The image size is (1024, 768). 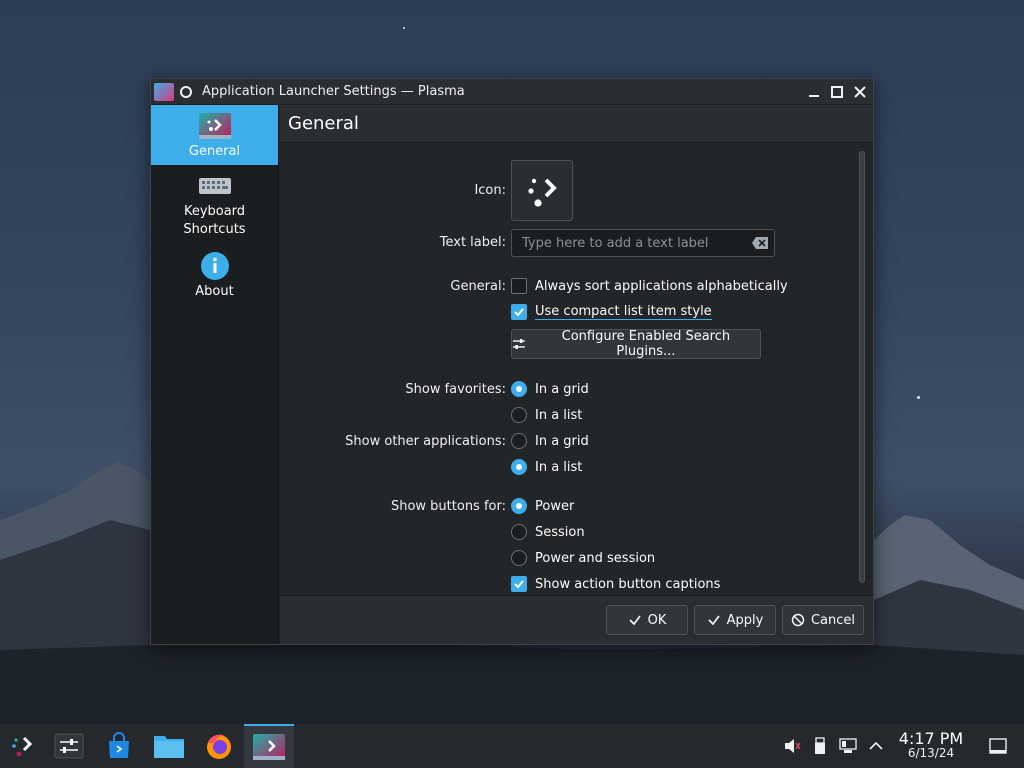 What do you see at coordinates (576, 619) in the screenshot?
I see `dialog-footer: OK Apply Cancel` at bounding box center [576, 619].